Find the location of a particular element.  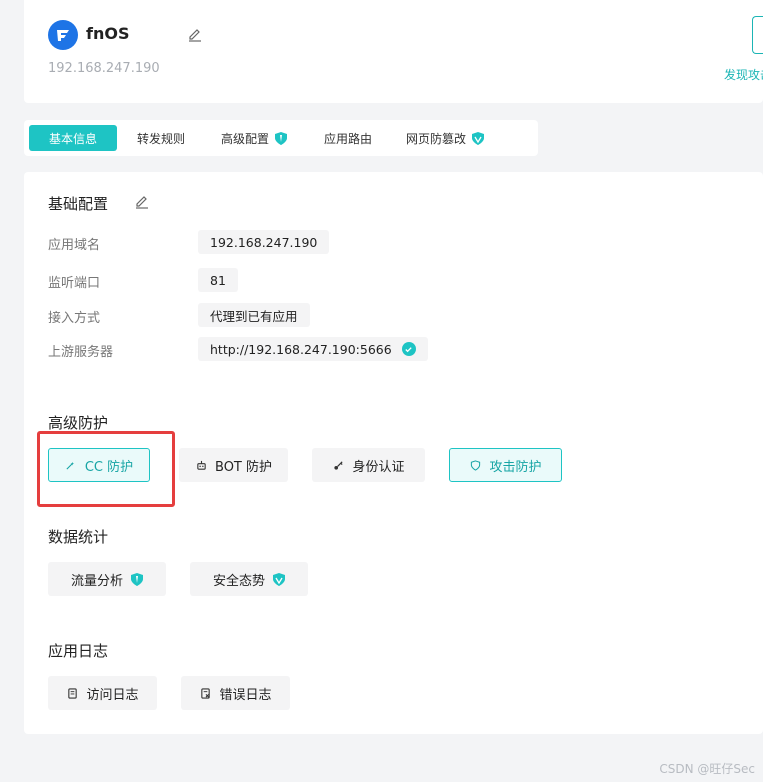

header-action-button is located at coordinates (757, 35).